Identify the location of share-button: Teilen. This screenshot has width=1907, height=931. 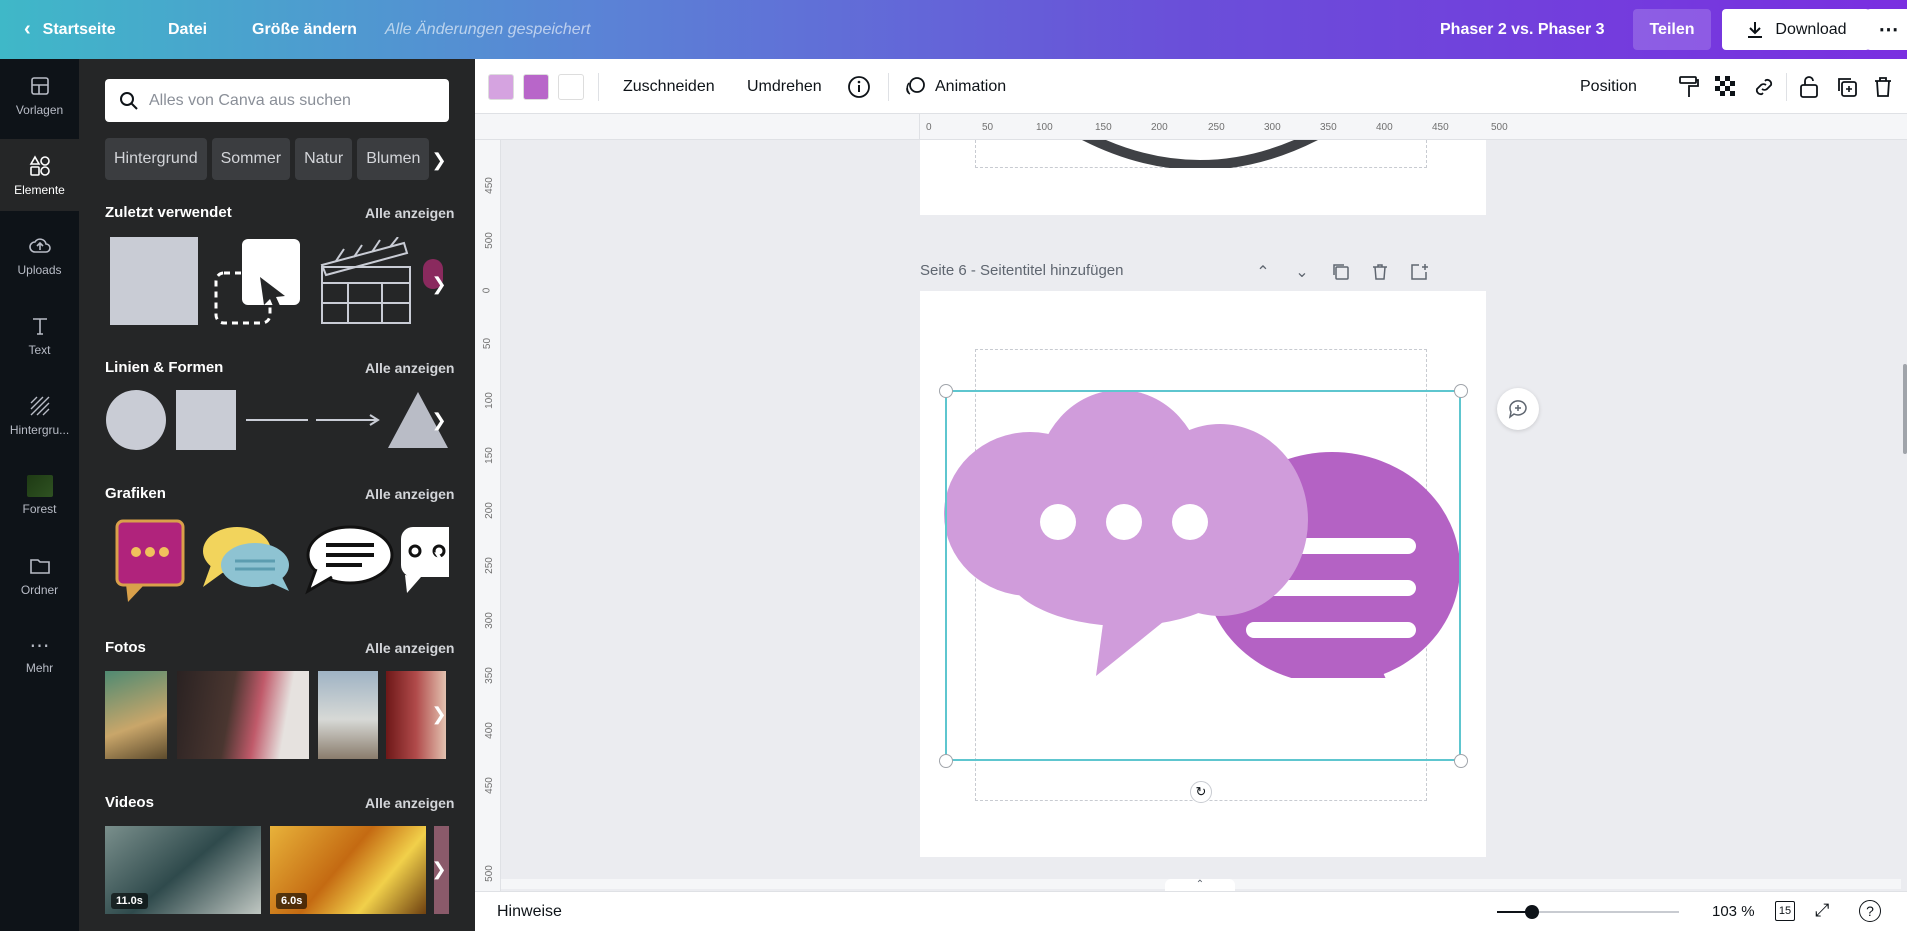
(1672, 29).